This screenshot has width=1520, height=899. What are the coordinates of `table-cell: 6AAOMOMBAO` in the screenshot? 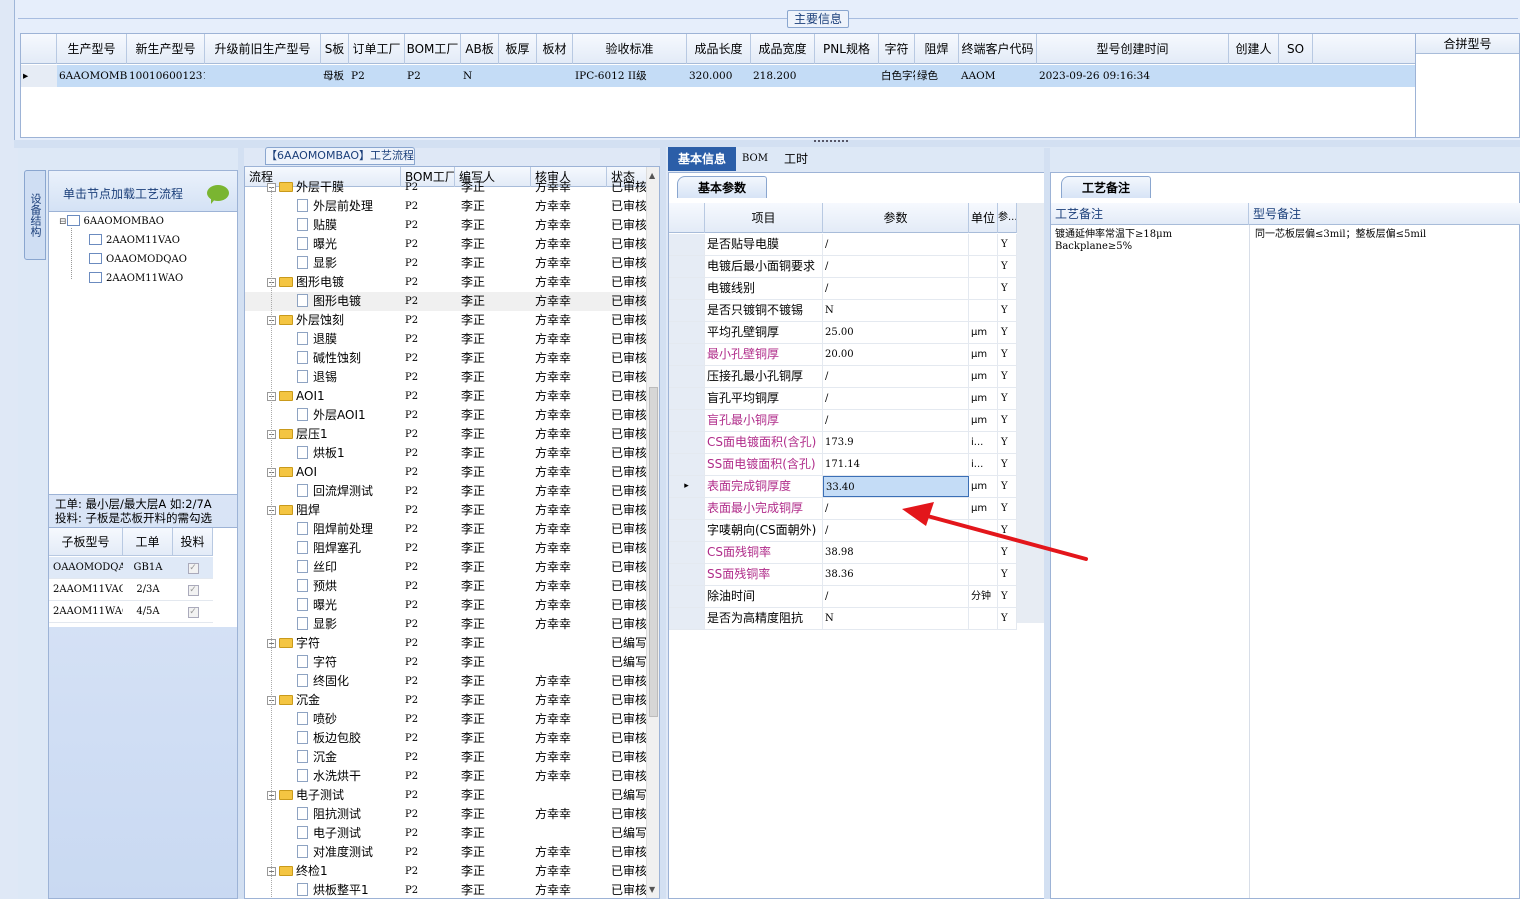 It's located at (92, 76).